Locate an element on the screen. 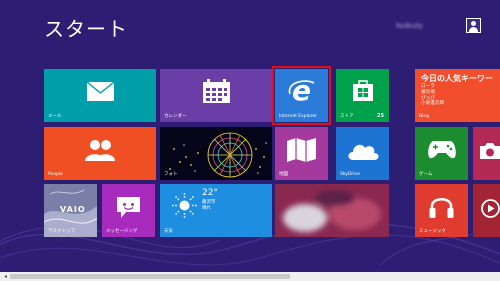  tile-mail-label: メール is located at coordinates (55, 116).